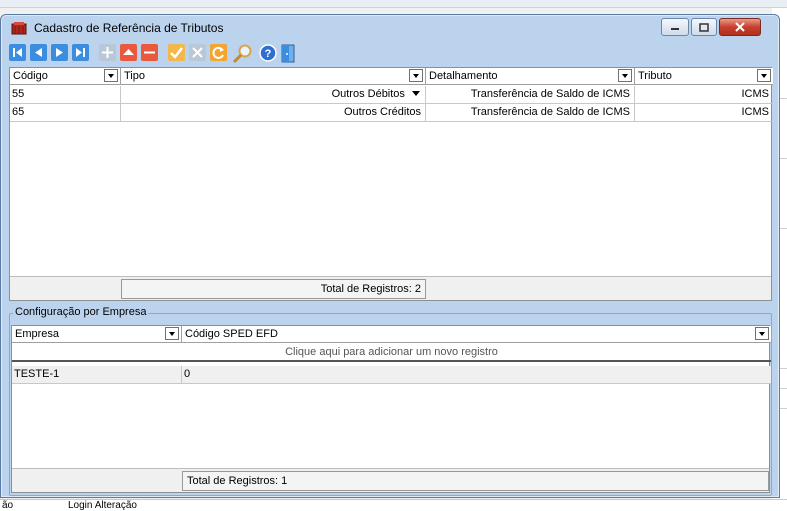 Image resolution: width=787 pixels, height=511 pixels. Describe the element at coordinates (655, 76) in the screenshot. I see `column-header-label: Tributo` at that location.